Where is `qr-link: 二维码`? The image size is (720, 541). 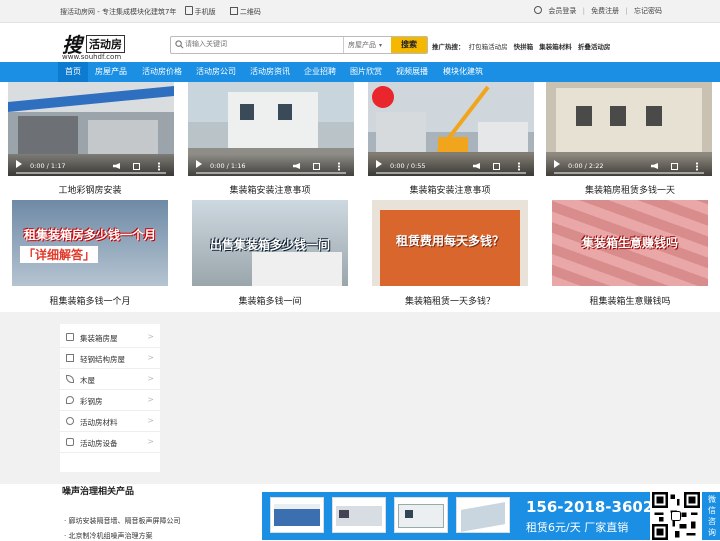
qr-link: 二维码 is located at coordinates (248, 11).